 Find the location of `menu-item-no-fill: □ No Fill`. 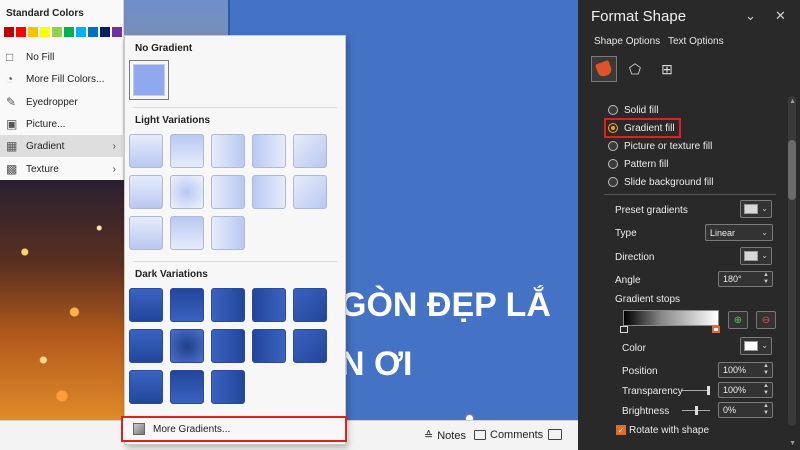

menu-item-no-fill: □ No Fill is located at coordinates (62, 57).